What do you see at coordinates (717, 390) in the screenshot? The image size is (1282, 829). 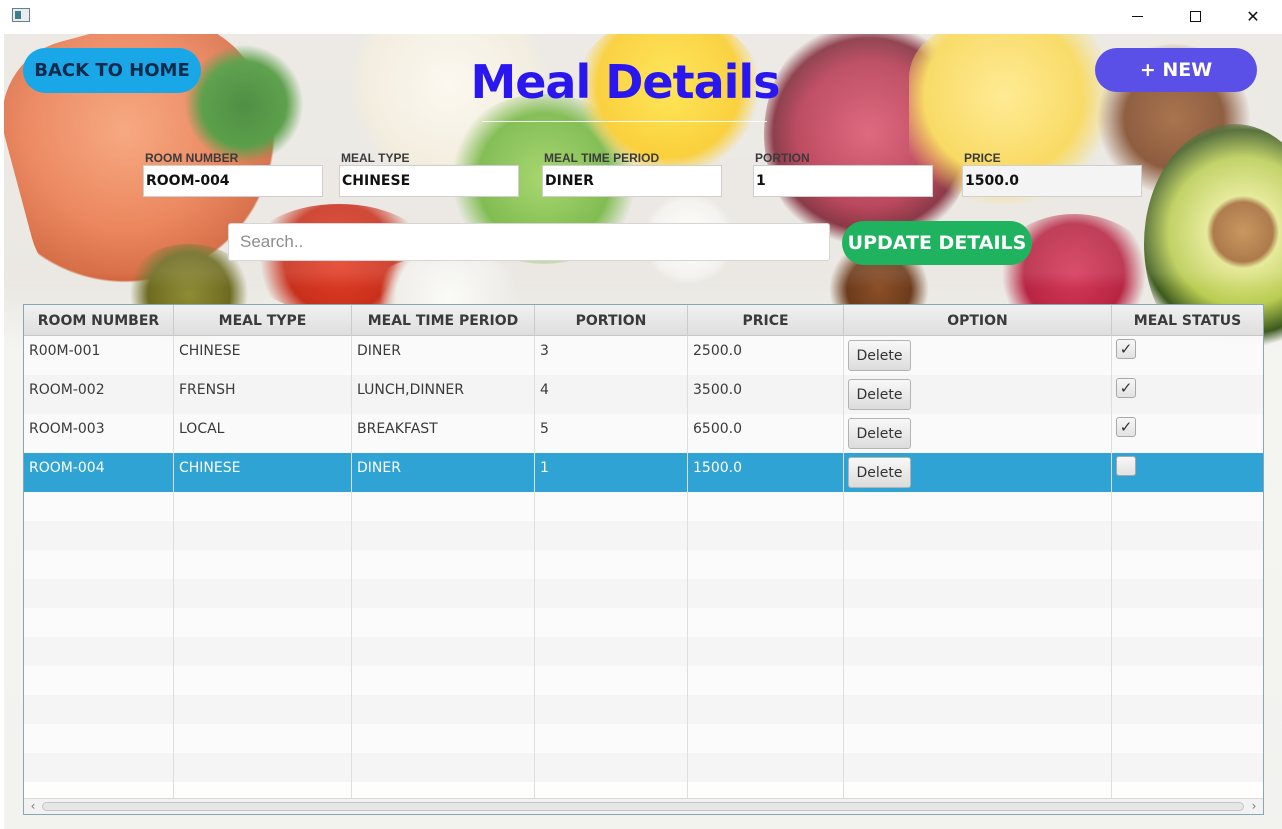 I see `cell-price: 3500.0` at bounding box center [717, 390].